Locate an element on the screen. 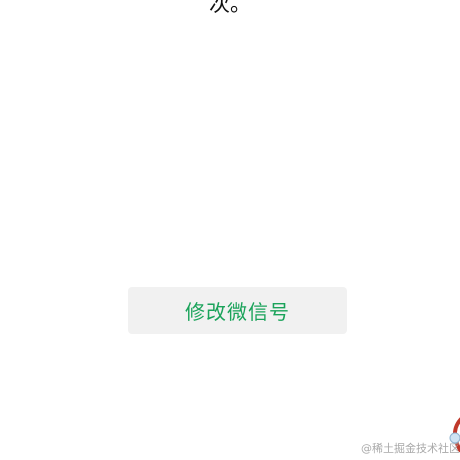 Image resolution: width=460 pixels, height=460 pixels. modify-wechat-id-button: 修改微信号 is located at coordinates (237, 310).